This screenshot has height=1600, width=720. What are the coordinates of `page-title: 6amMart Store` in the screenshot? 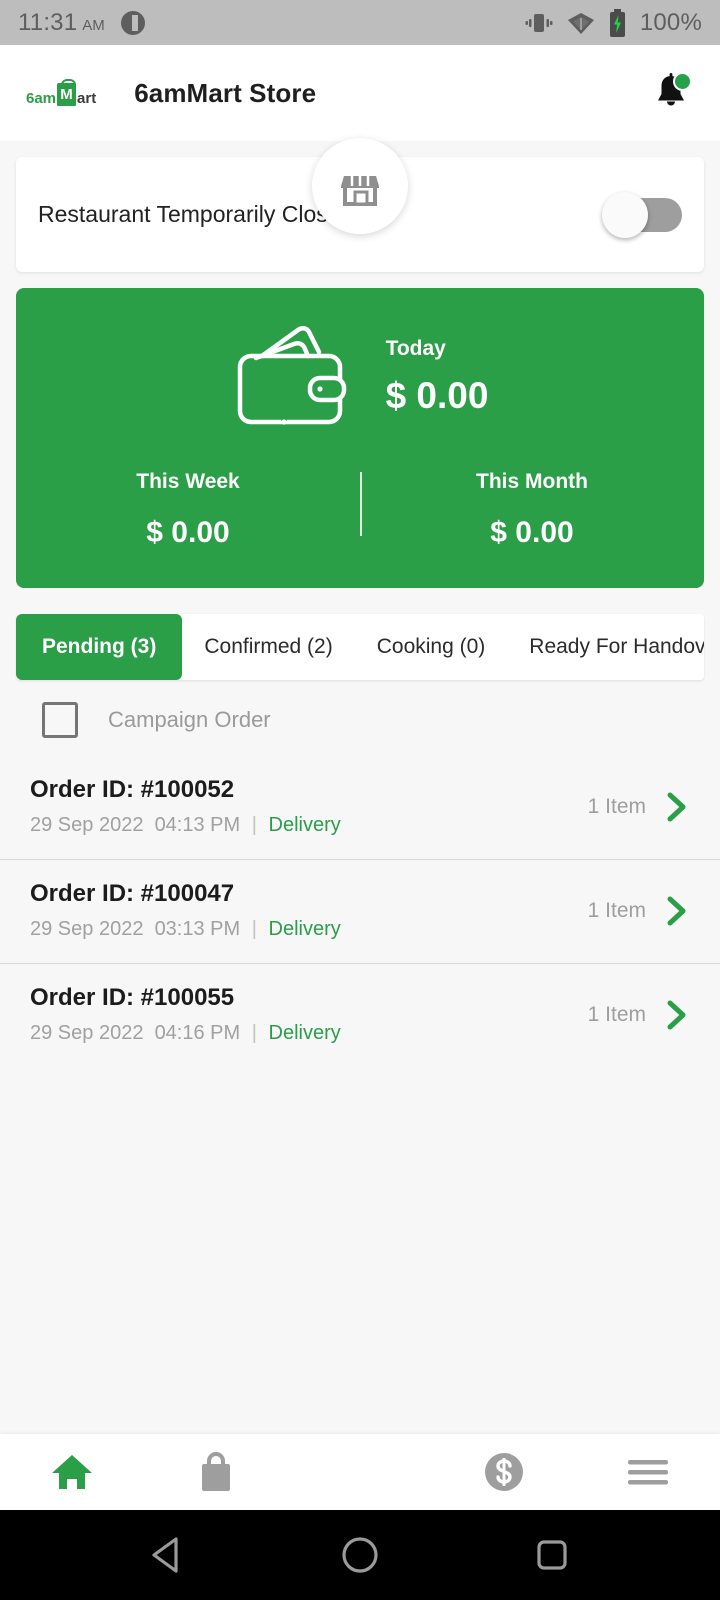 It's located at (225, 92).